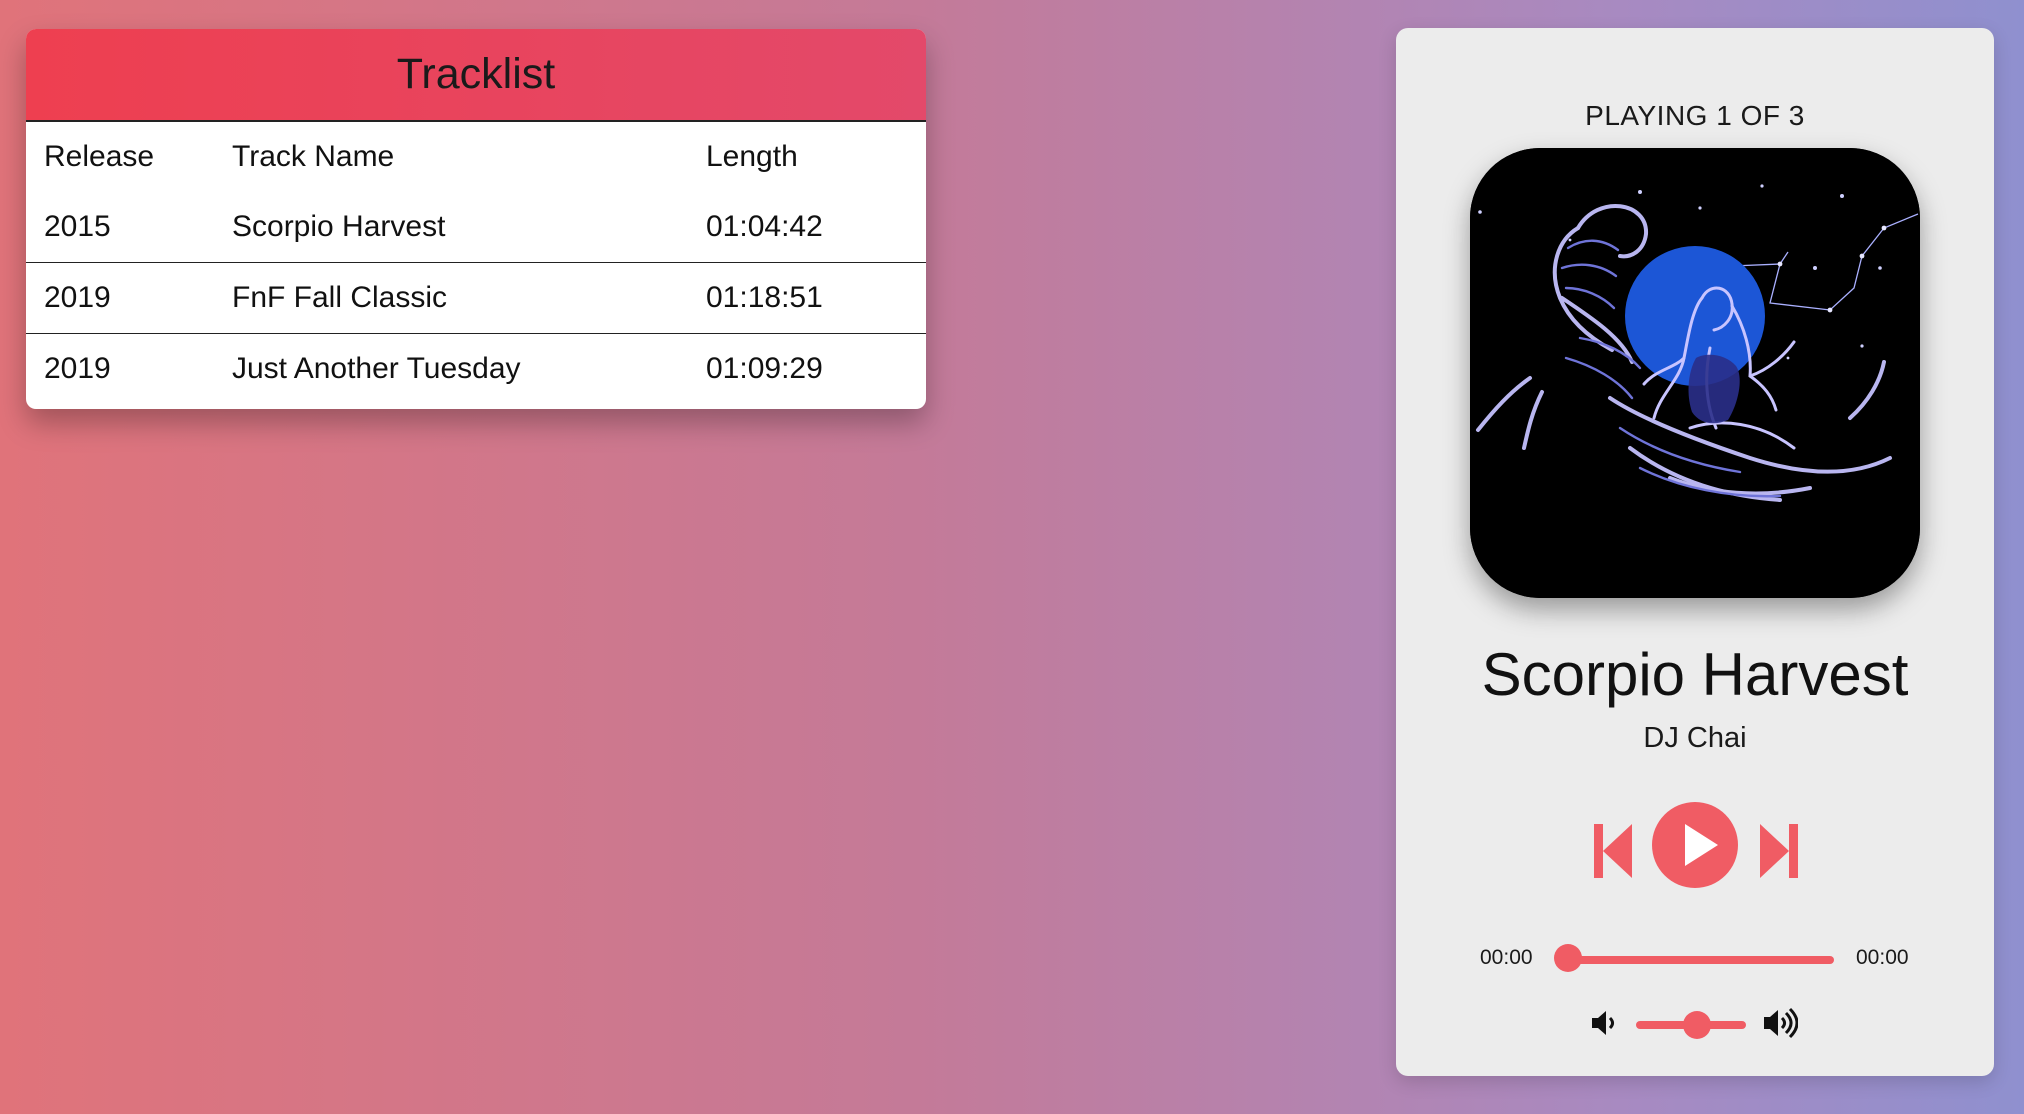  I want to click on volume-slider-thumb, so click(1696, 1025).